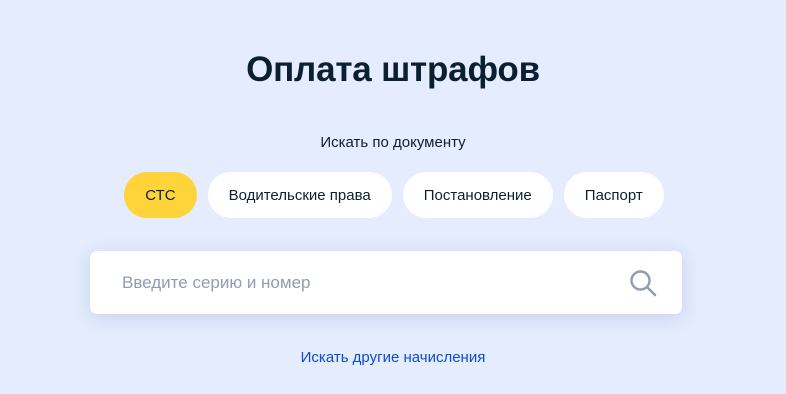 This screenshot has width=786, height=394. I want to click on other-charges-link-wrapper: Искать другие начисления, so click(393, 358).